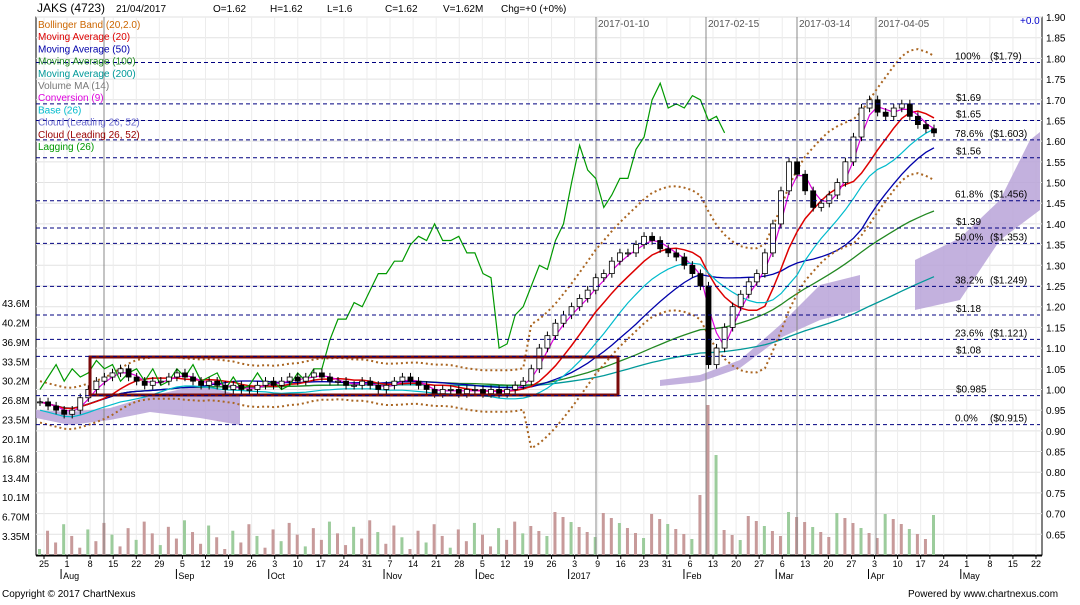  I want to click on y-tick-label: 1.00, so click(1056, 390).